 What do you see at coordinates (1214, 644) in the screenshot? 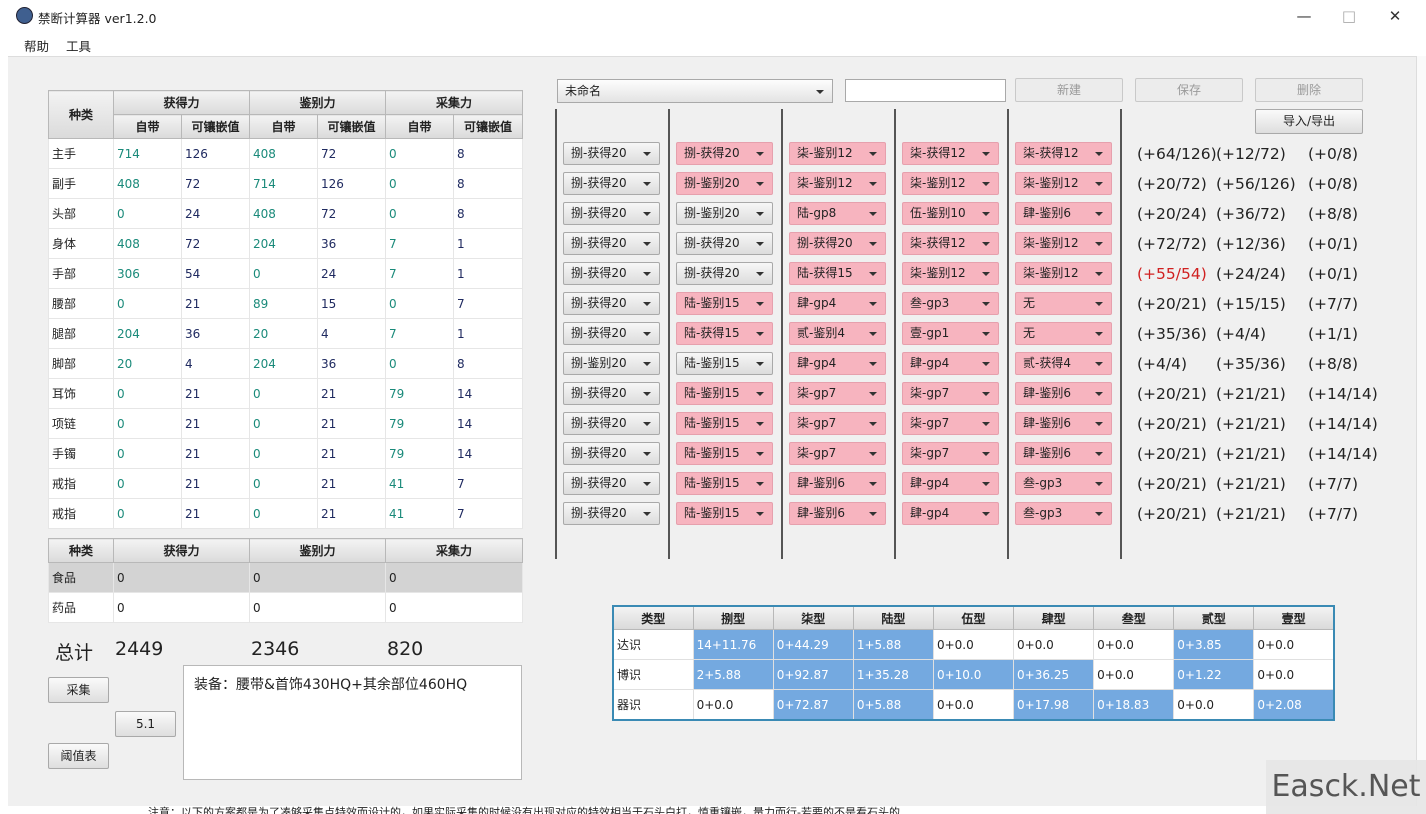
I see `summary-cell: 0+3.85` at bounding box center [1214, 644].